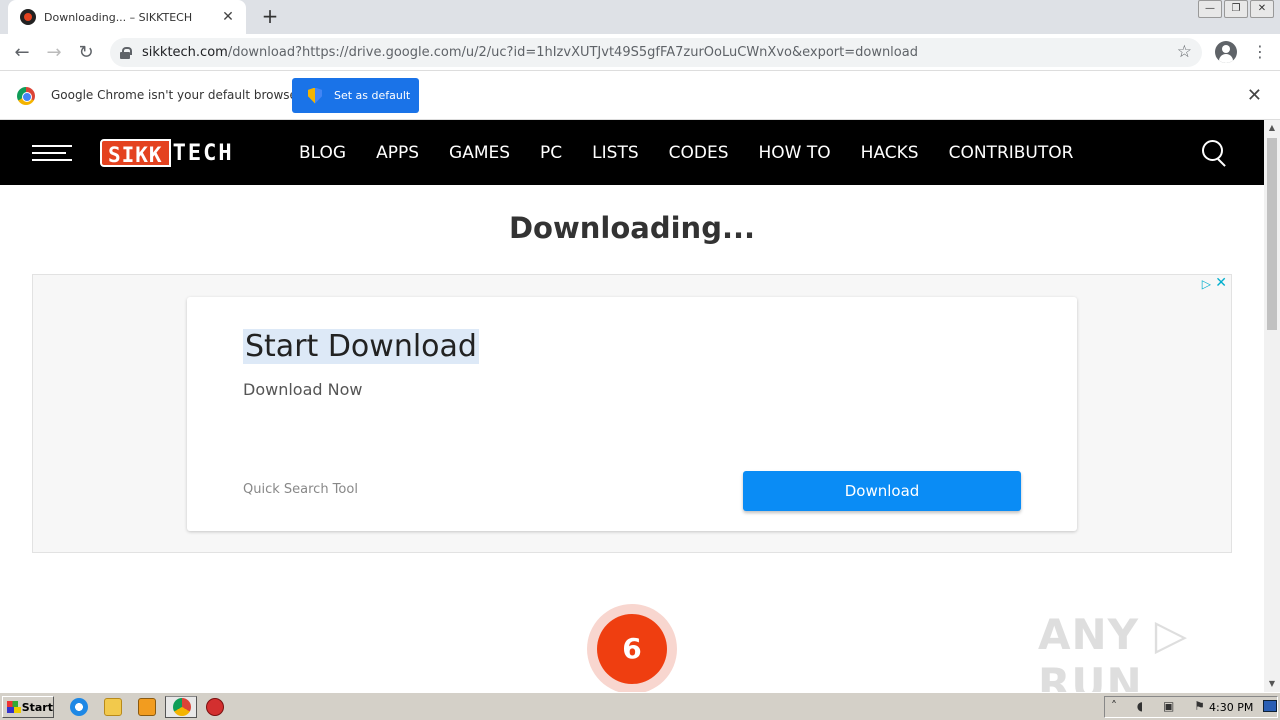 The width and height of the screenshot is (1280, 720). Describe the element at coordinates (1113, 651) in the screenshot. I see `anyrun-watermark: ANY ▷ RUN` at that location.